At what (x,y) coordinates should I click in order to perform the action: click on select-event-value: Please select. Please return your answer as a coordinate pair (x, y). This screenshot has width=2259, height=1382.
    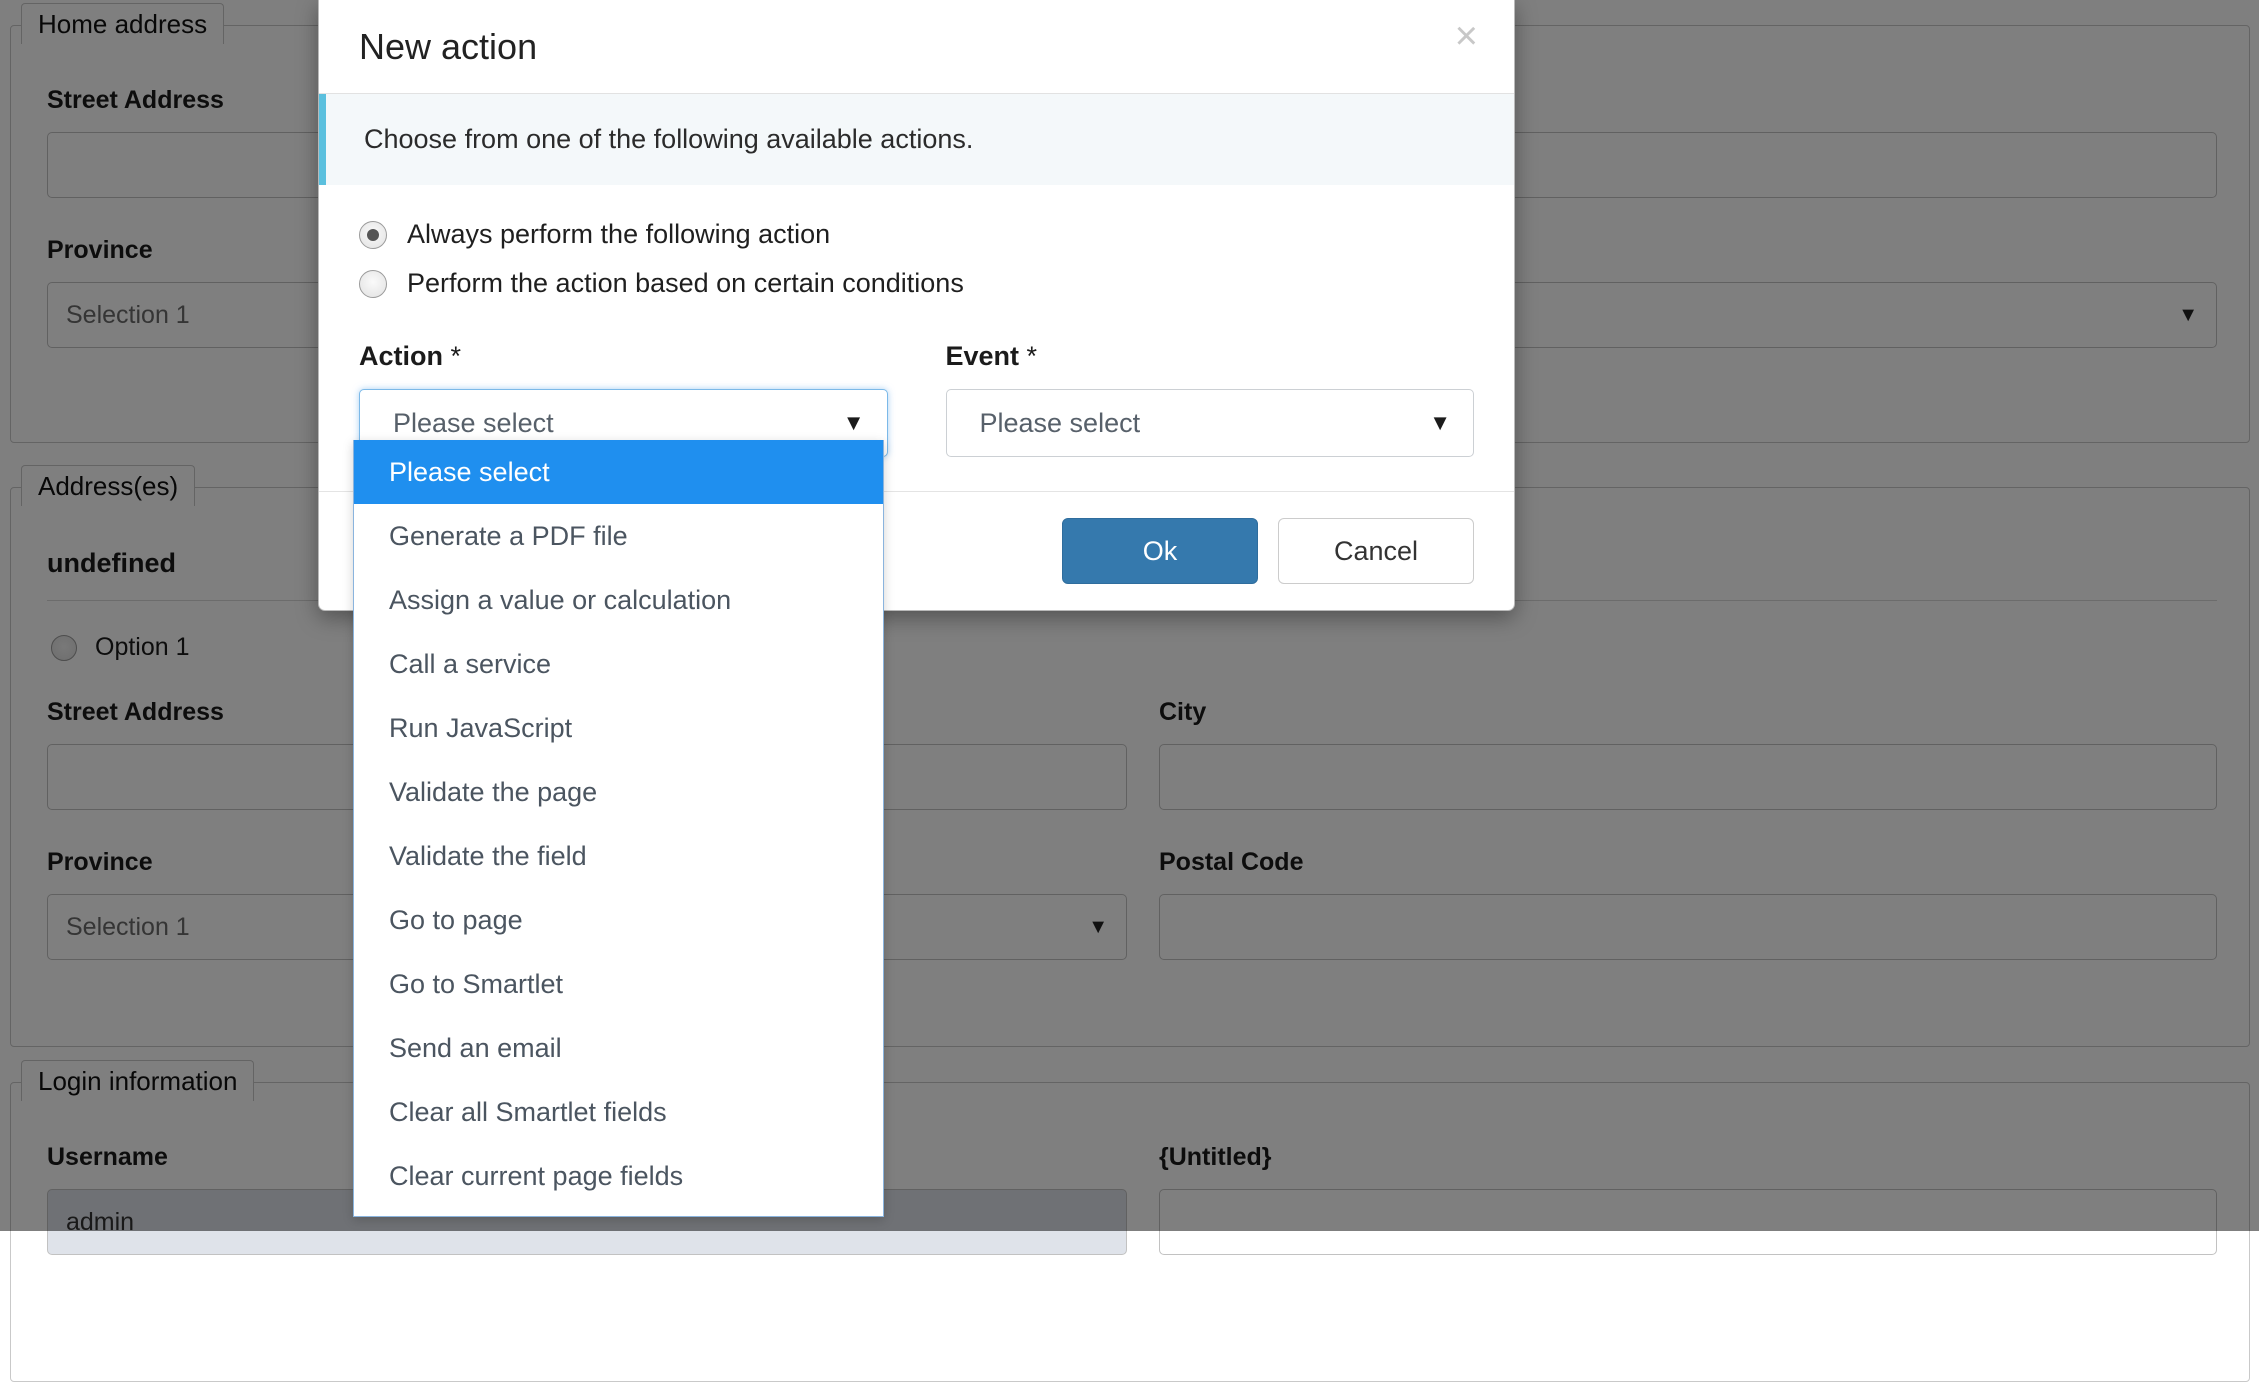
    Looking at the image, I should click on (1060, 423).